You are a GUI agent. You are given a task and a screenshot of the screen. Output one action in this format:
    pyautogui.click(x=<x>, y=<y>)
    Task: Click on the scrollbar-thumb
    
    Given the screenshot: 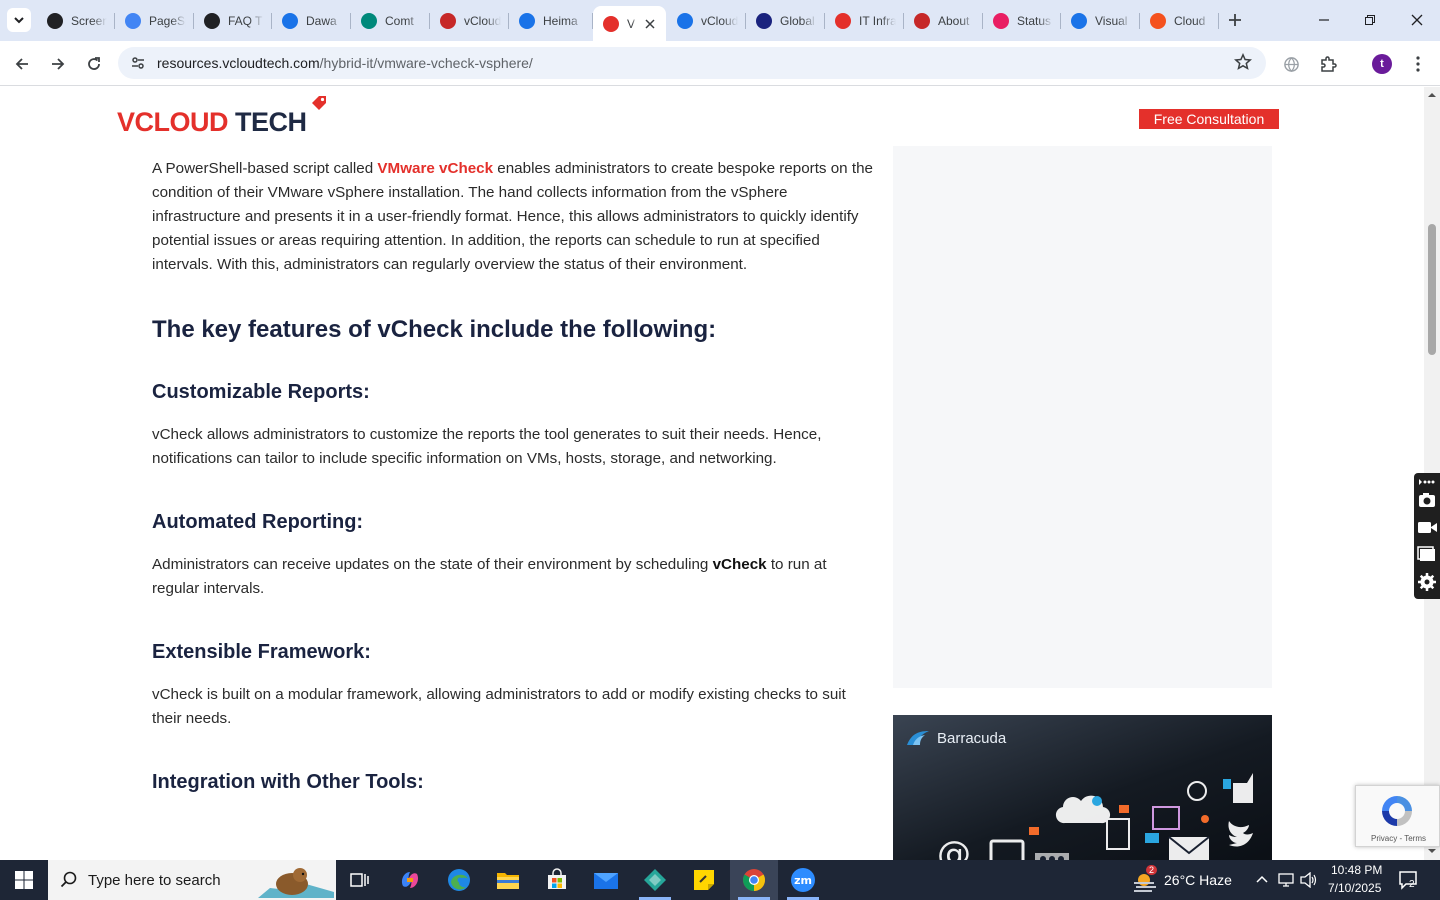 What is the action you would take?
    pyautogui.click(x=1432, y=289)
    